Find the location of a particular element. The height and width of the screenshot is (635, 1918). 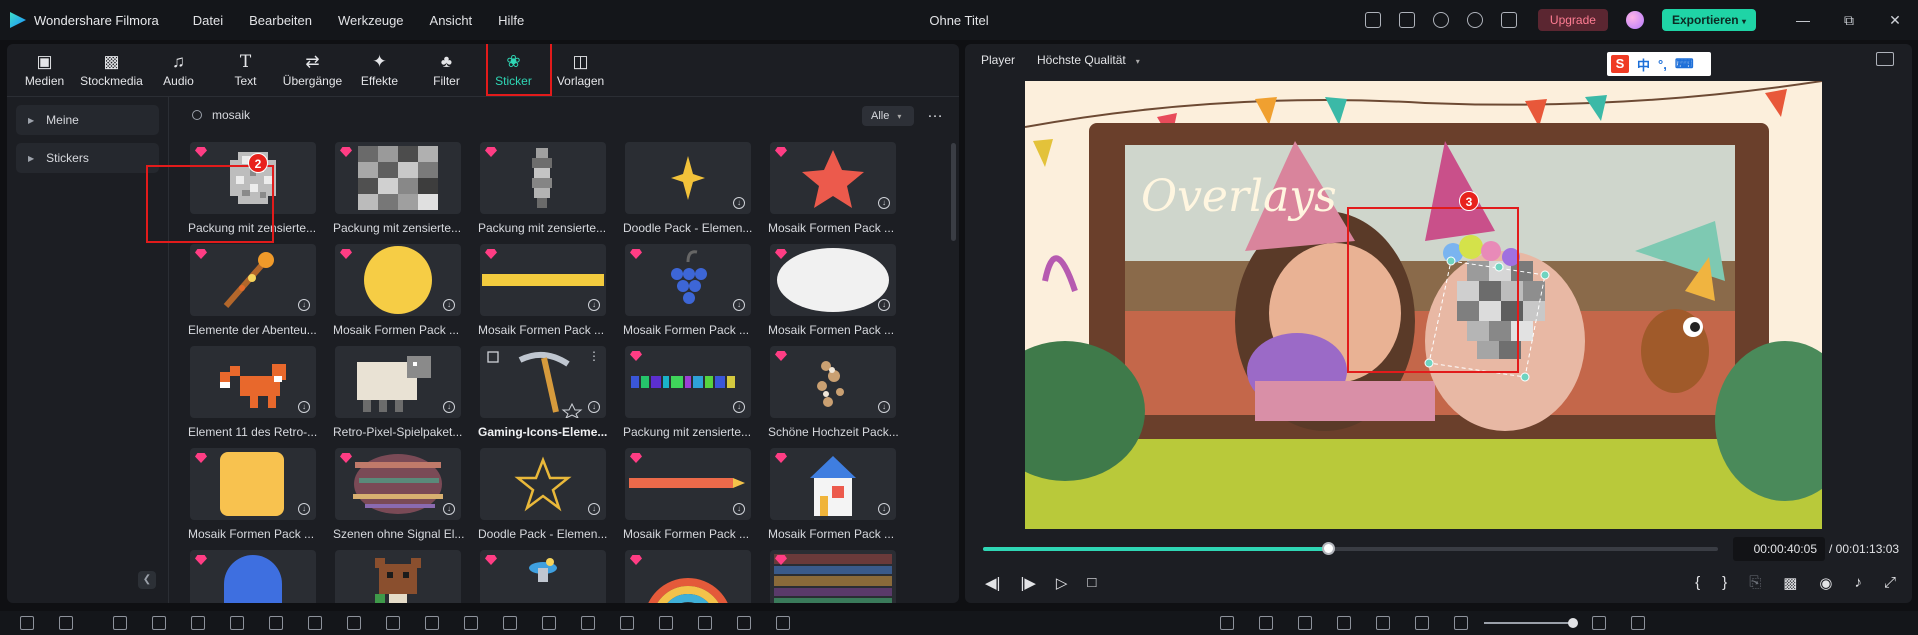

next-frame-icon: |▶ is located at coordinates (1027, 583).